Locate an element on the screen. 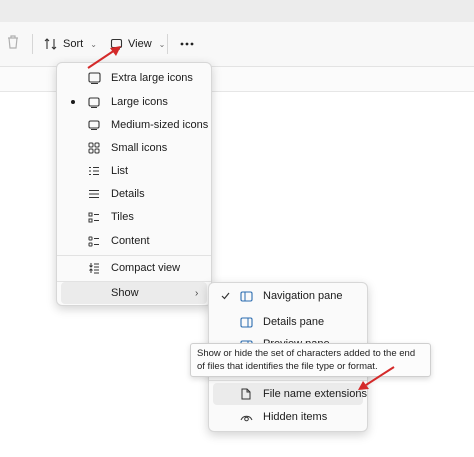 The width and height of the screenshot is (474, 457). arrow-to-view-icon is located at coordinates (104, 57).